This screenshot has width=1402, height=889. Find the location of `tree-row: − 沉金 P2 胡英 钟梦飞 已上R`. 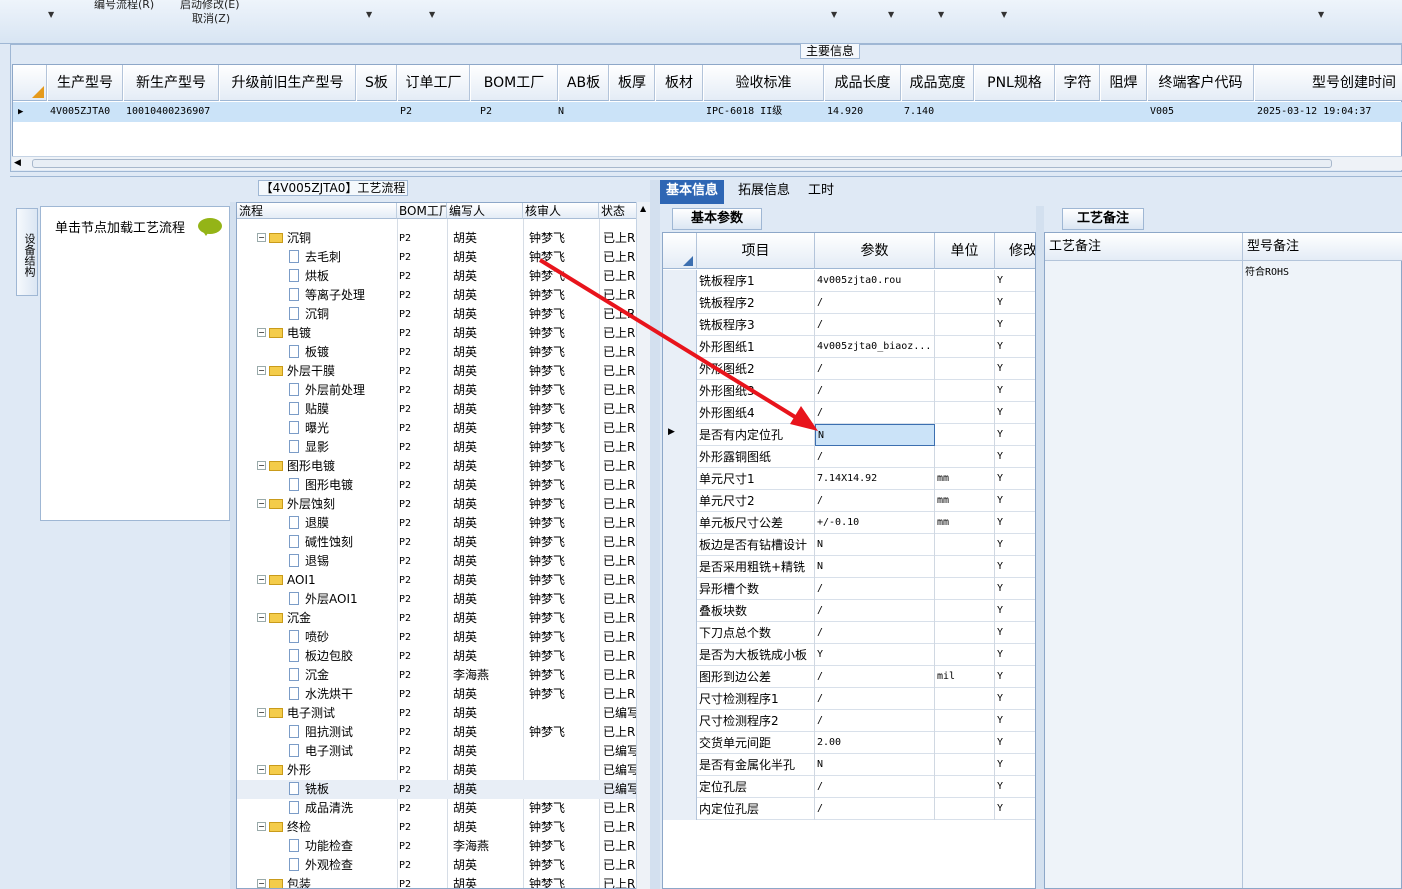

tree-row: − 沉金 P2 胡英 钟梦飞 已上R is located at coordinates (437, 618).